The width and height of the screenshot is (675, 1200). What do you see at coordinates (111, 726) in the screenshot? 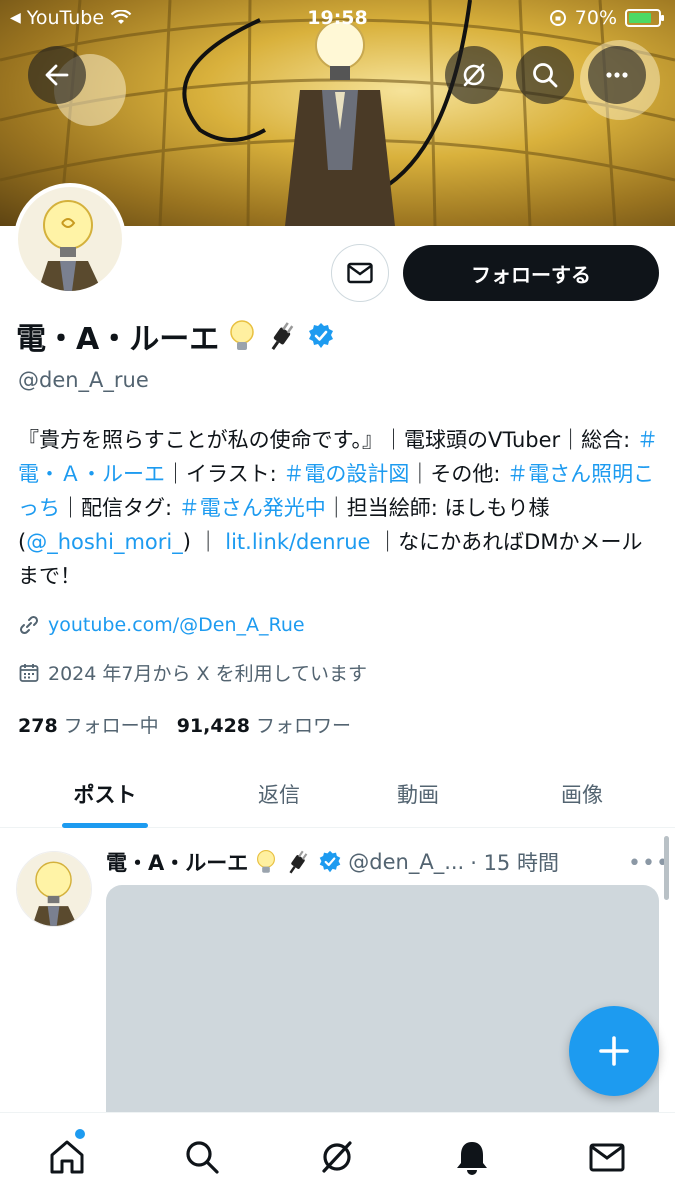
I see `following-label: フォロー中` at bounding box center [111, 726].